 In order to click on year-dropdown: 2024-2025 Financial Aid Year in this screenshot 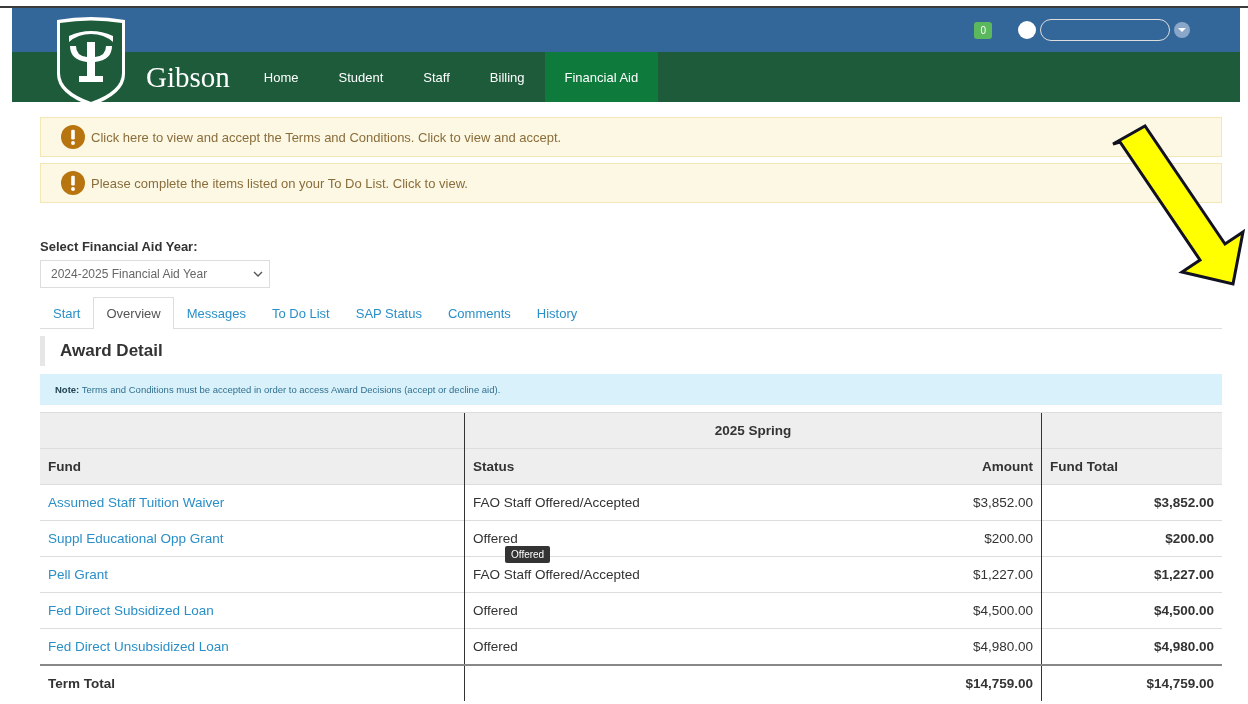, I will do `click(155, 274)`.